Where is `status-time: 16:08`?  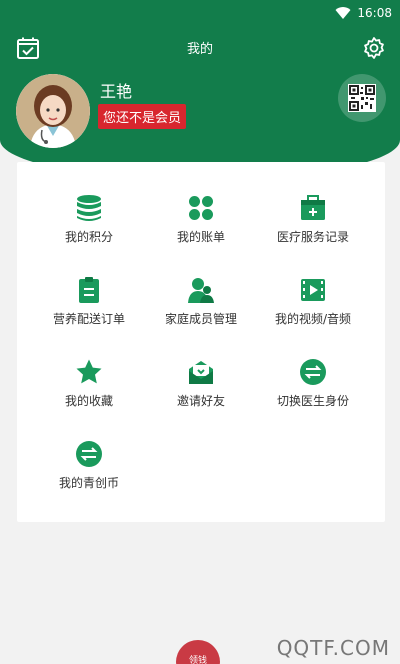 status-time: 16:08 is located at coordinates (374, 13).